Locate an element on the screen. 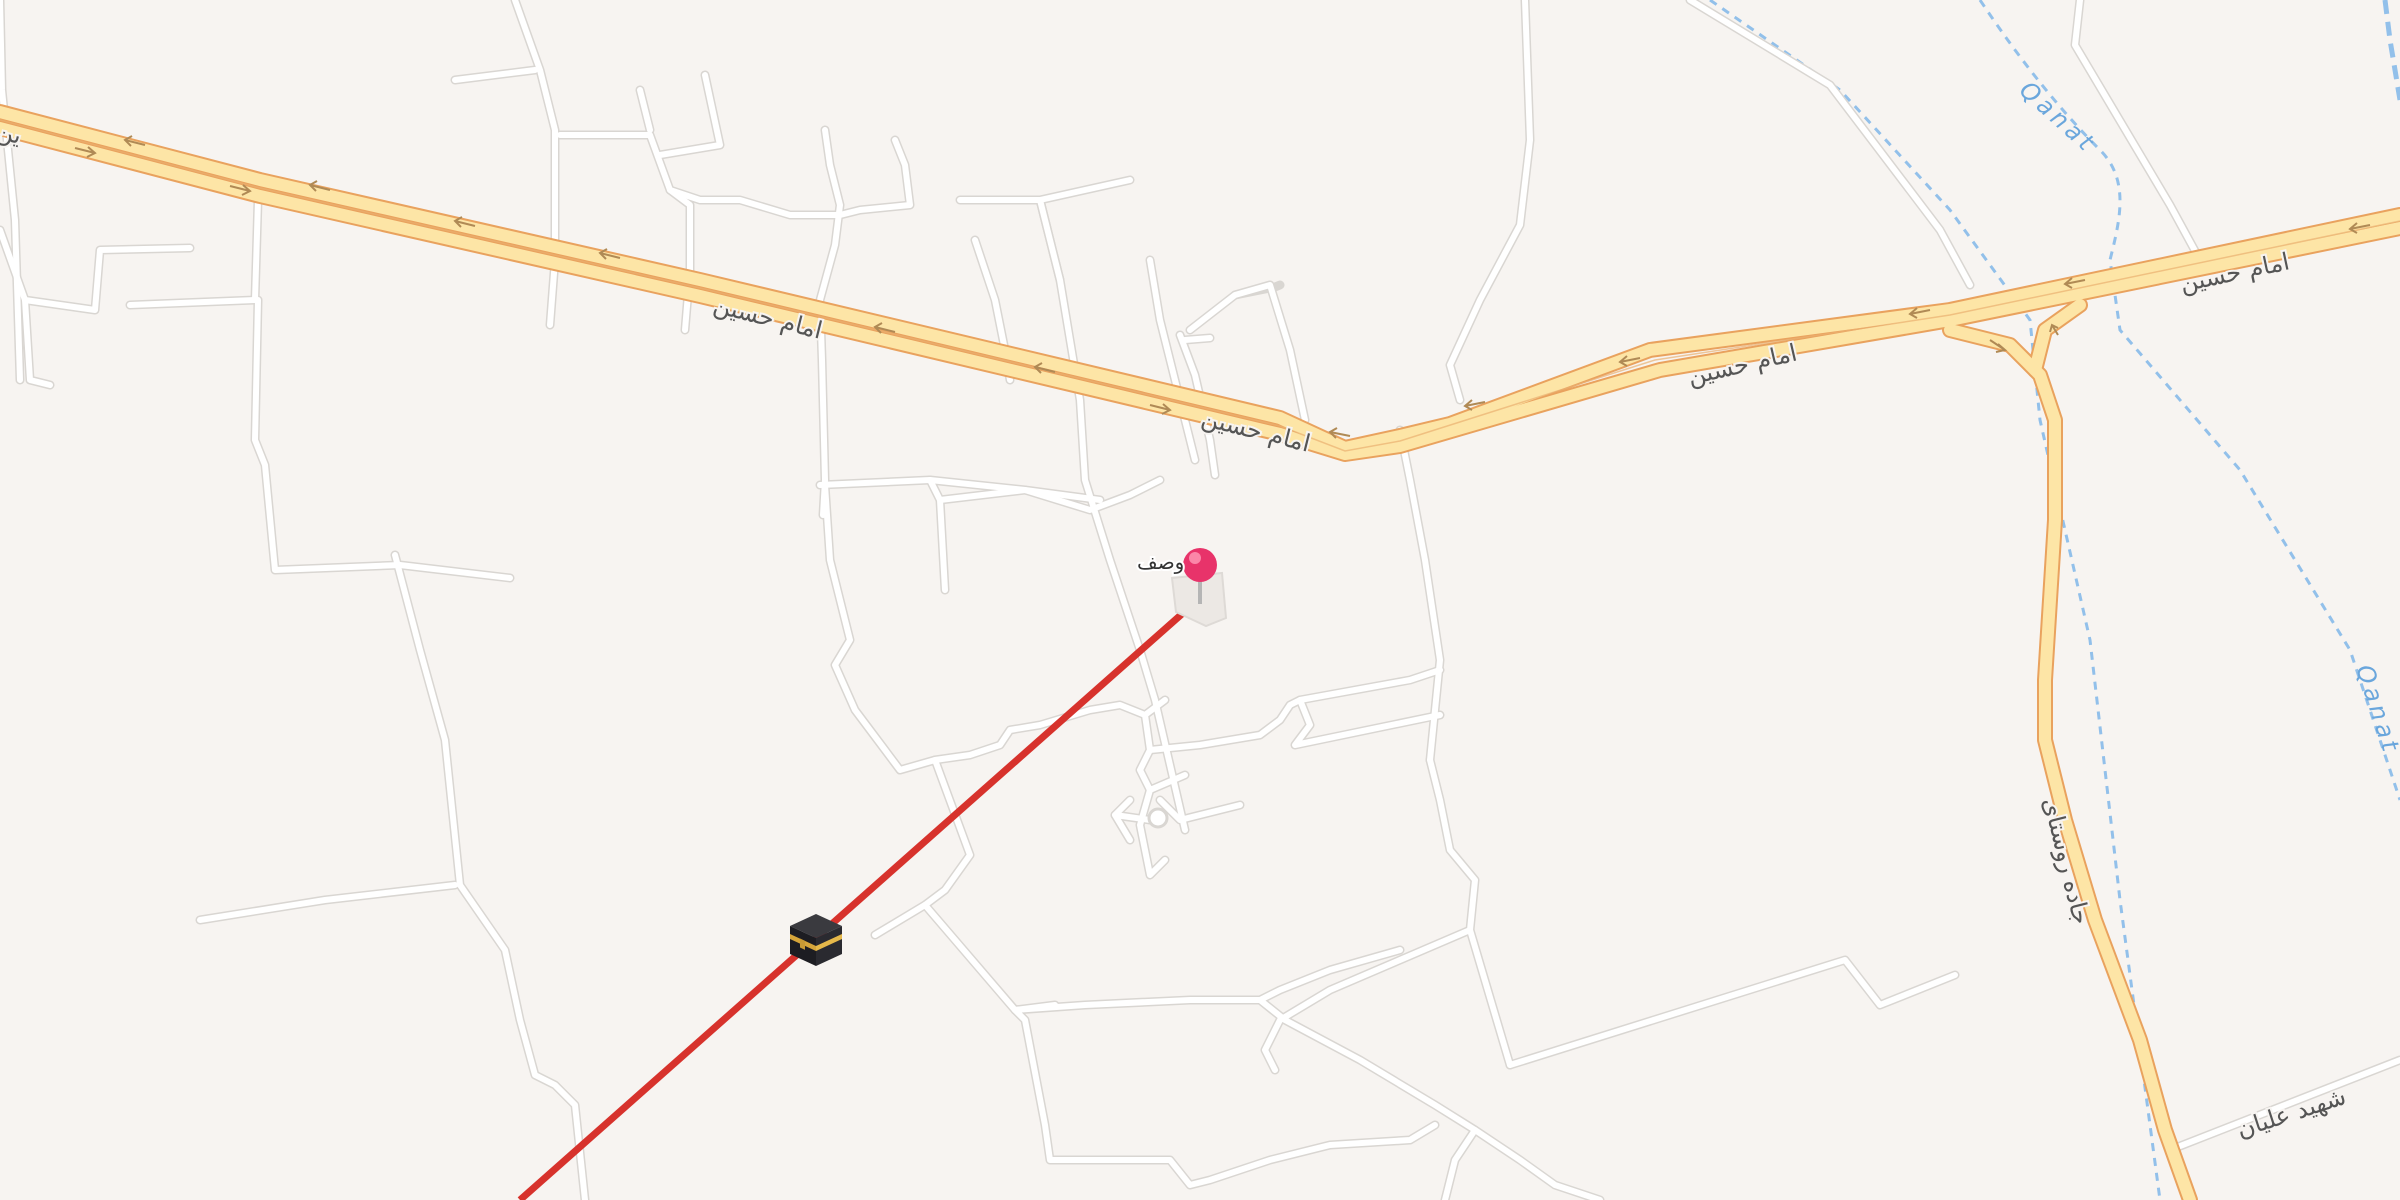 This screenshot has width=2400, height=1200. water-labels: Qanat Qanat is located at coordinates (2207, 417).